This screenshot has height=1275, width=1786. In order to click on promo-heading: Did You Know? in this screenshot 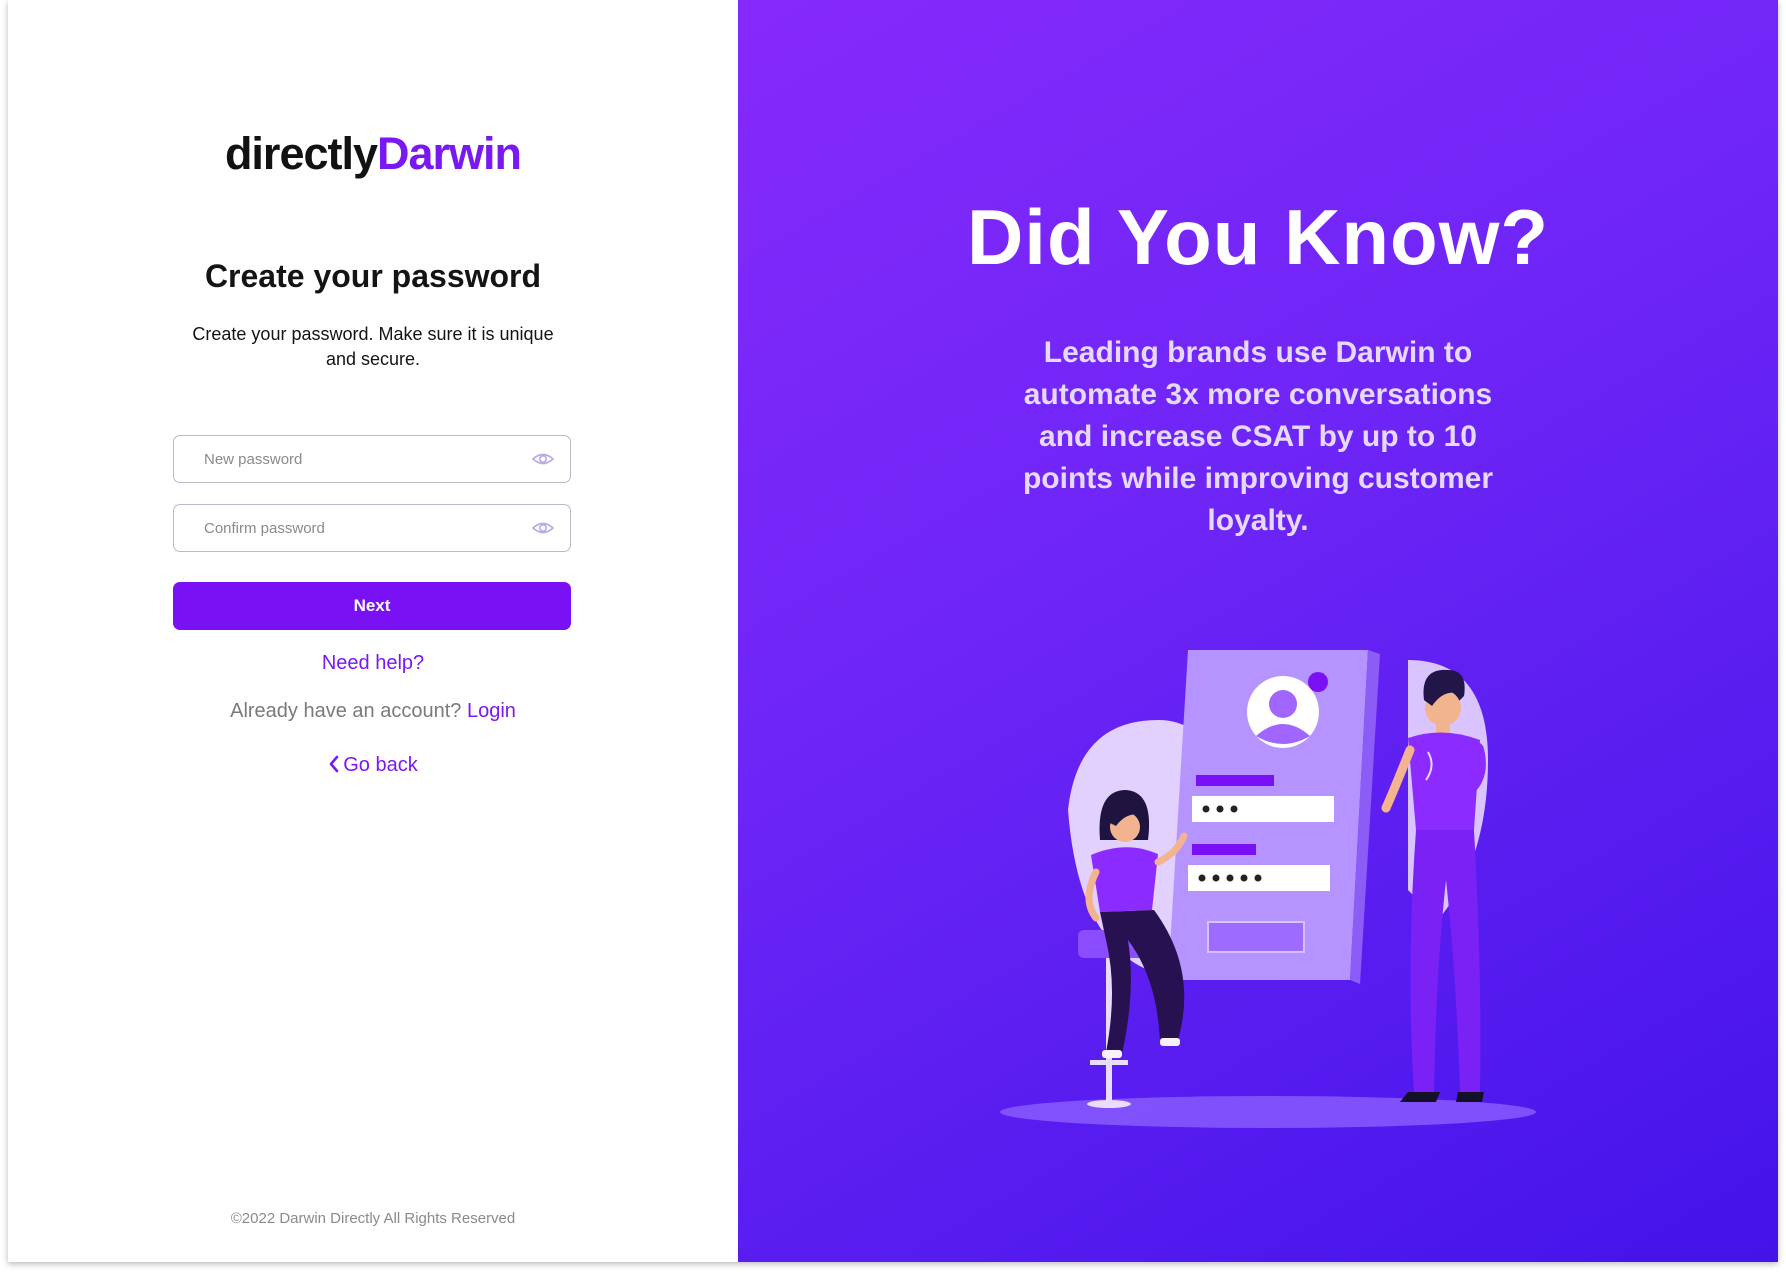, I will do `click(1258, 237)`.